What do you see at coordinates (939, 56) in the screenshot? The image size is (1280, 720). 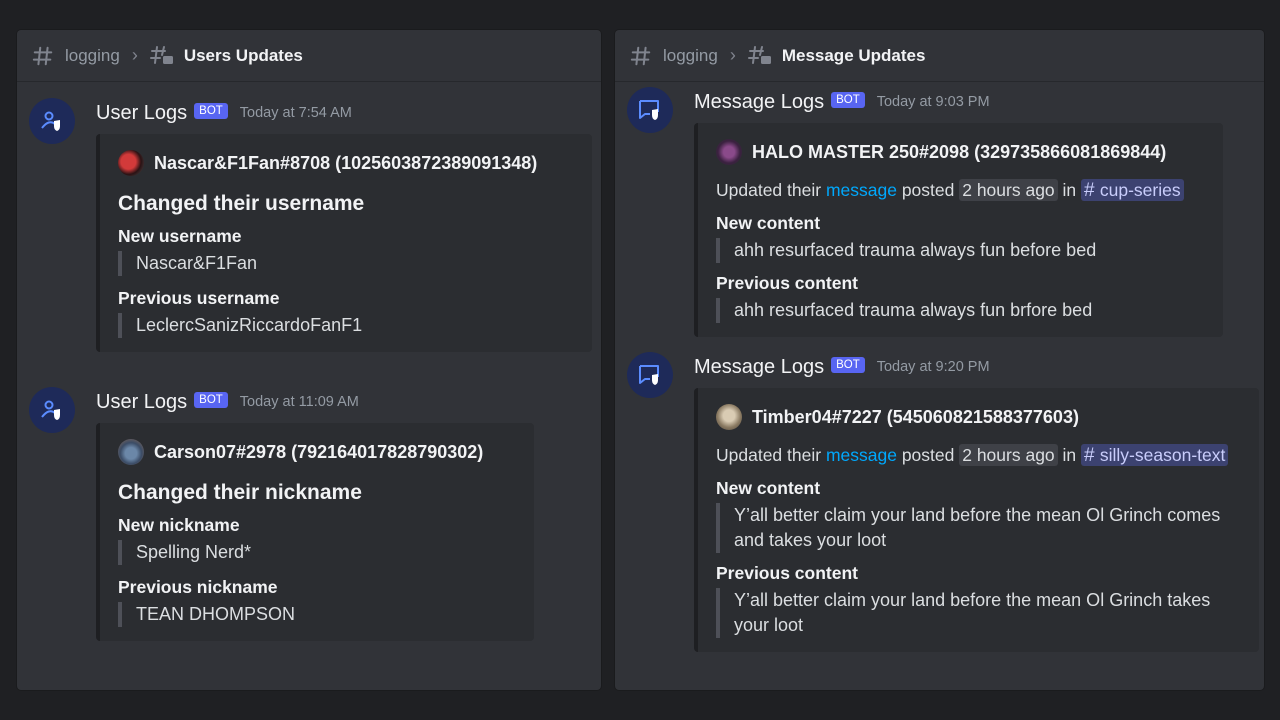 I see `thread-header: logging › Message Updates` at bounding box center [939, 56].